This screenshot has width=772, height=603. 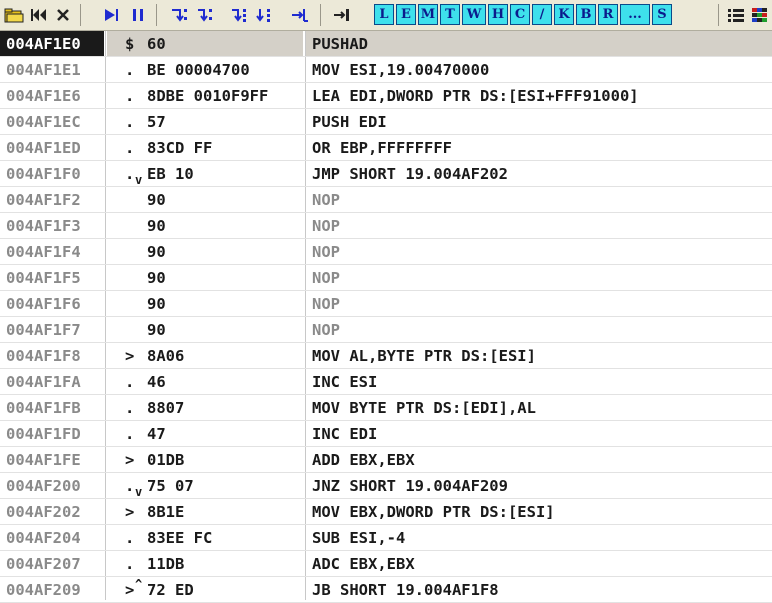 What do you see at coordinates (410, 174) in the screenshot?
I see `disassembly-cell: JMP SHORT 19.004AF202` at bounding box center [410, 174].